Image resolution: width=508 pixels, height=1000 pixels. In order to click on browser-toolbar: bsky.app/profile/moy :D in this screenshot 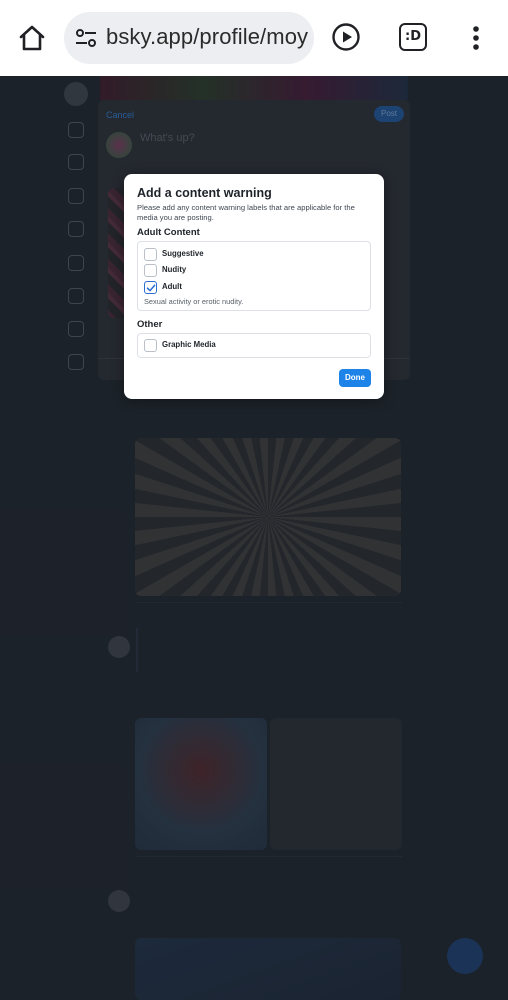, I will do `click(254, 38)`.